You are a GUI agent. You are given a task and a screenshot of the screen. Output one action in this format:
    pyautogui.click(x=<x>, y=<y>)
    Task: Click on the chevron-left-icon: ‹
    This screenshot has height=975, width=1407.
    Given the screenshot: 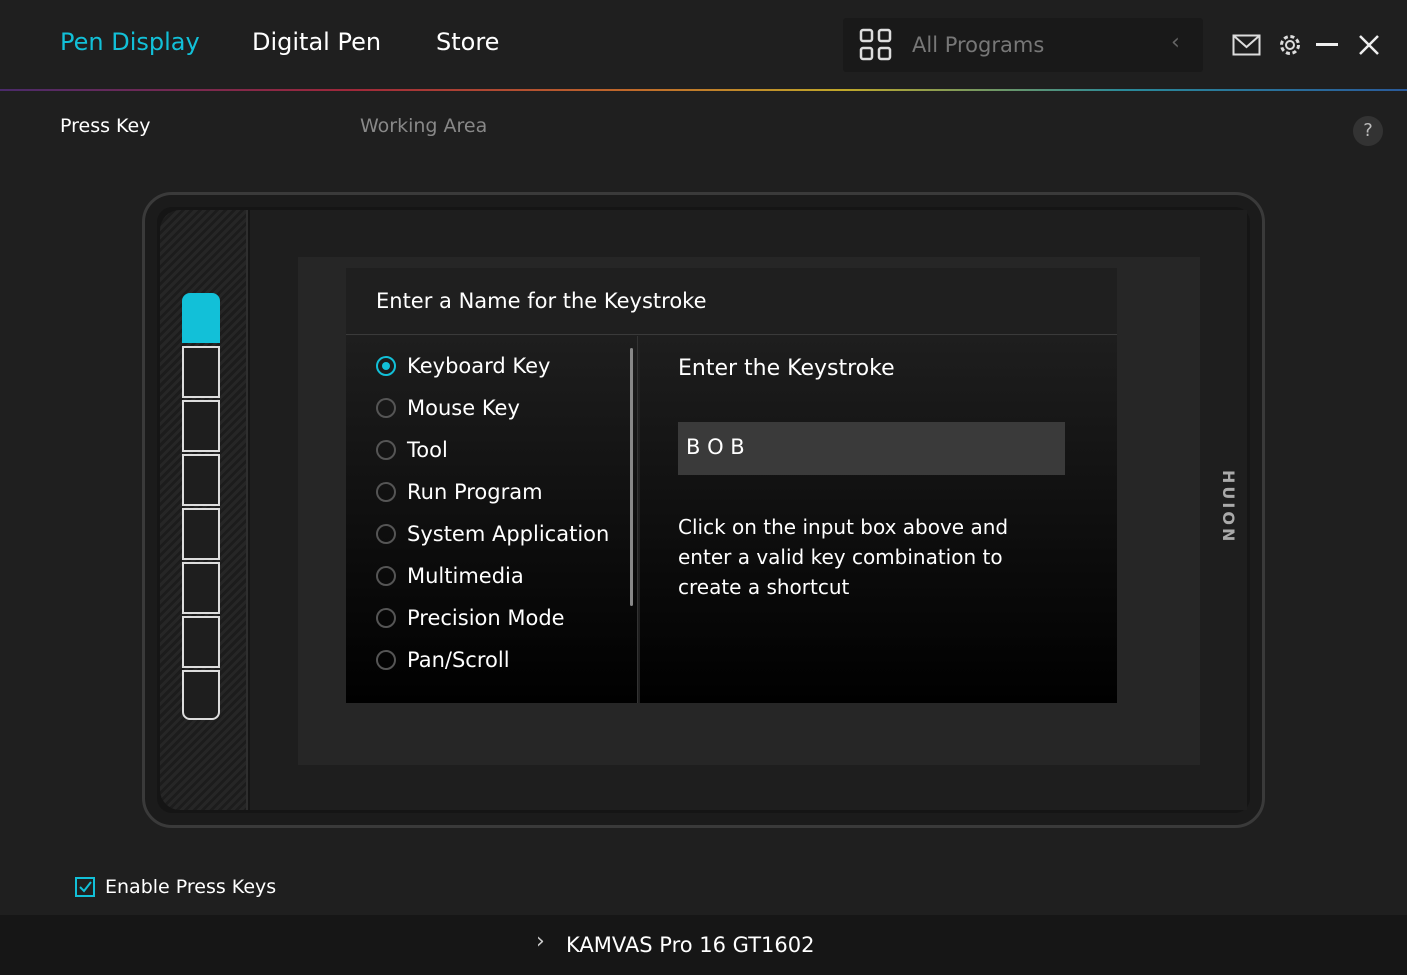 What is the action you would take?
    pyautogui.click(x=1175, y=42)
    